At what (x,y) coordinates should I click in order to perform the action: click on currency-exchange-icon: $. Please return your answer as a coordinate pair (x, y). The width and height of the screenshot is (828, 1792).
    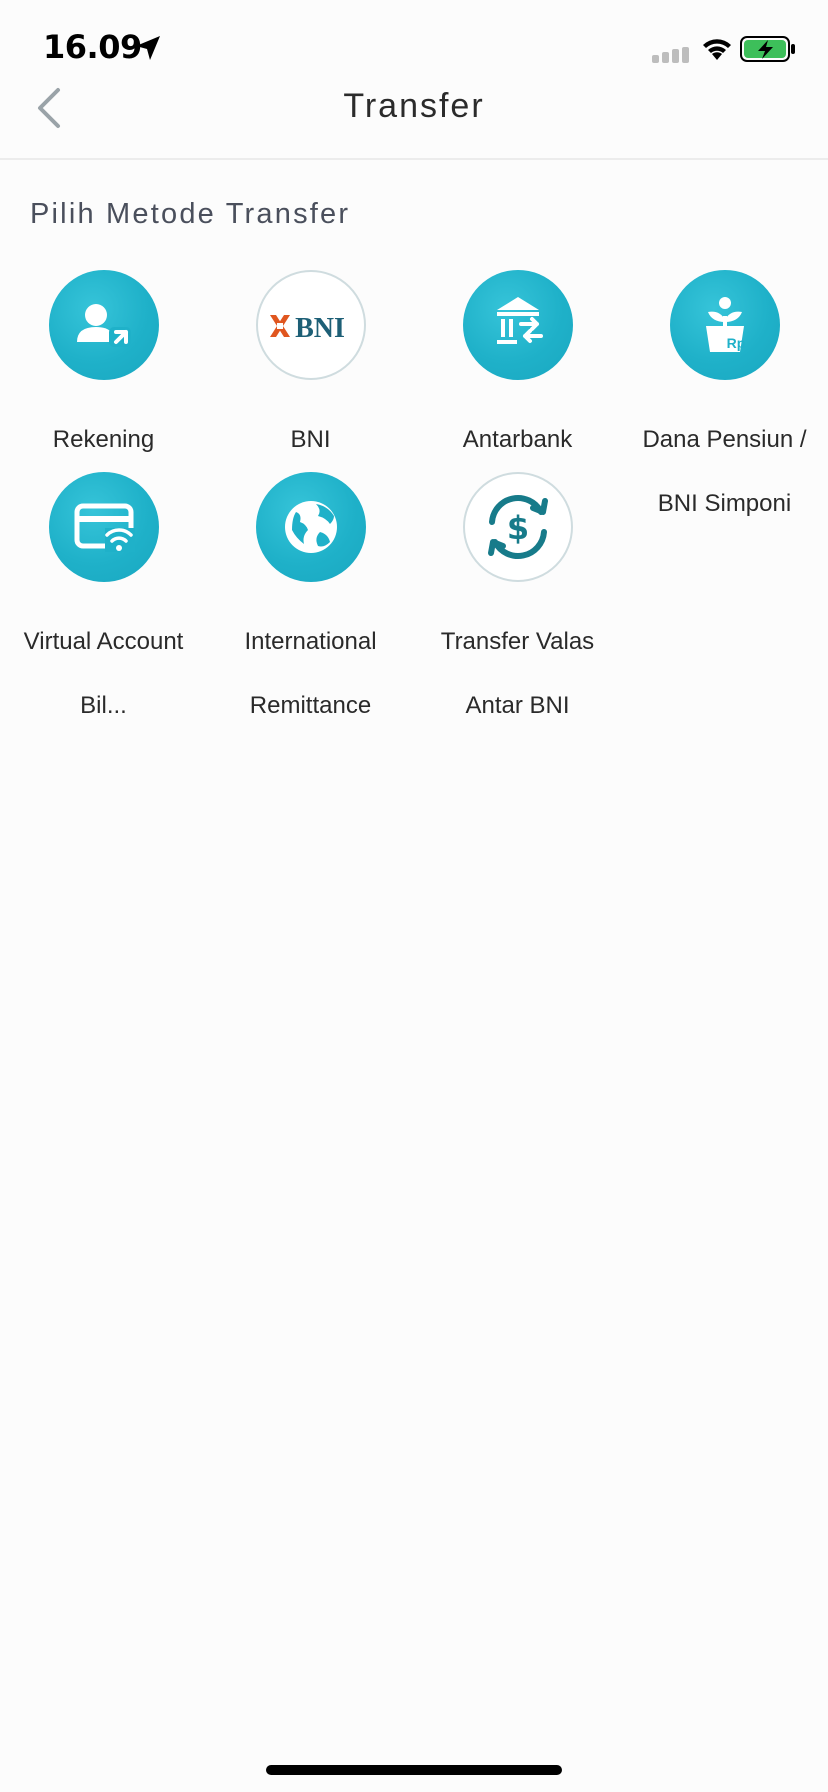
    Looking at the image, I should click on (517, 527).